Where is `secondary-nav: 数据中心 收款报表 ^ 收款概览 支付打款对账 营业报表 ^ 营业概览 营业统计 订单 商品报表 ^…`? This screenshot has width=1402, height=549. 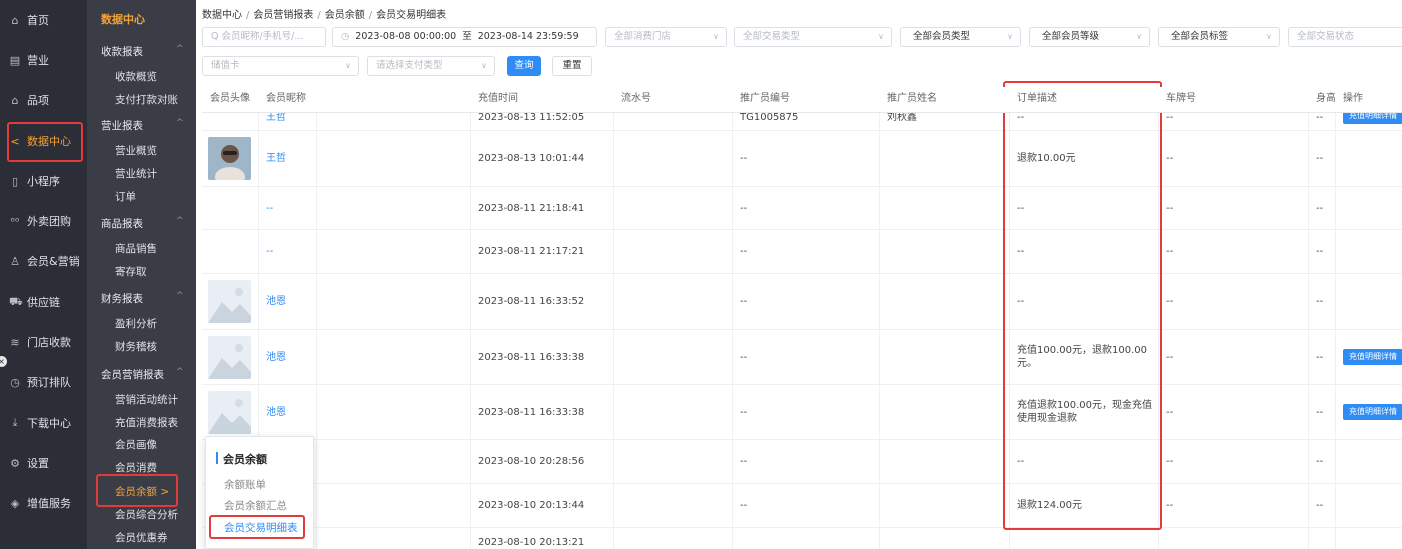
secondary-nav: 数据中心 收款报表 ^ 收款概览 支付打款对账 营业报表 ^ 营业概览 营业统计 订单 商品报表 ^… is located at coordinates (141, 274).